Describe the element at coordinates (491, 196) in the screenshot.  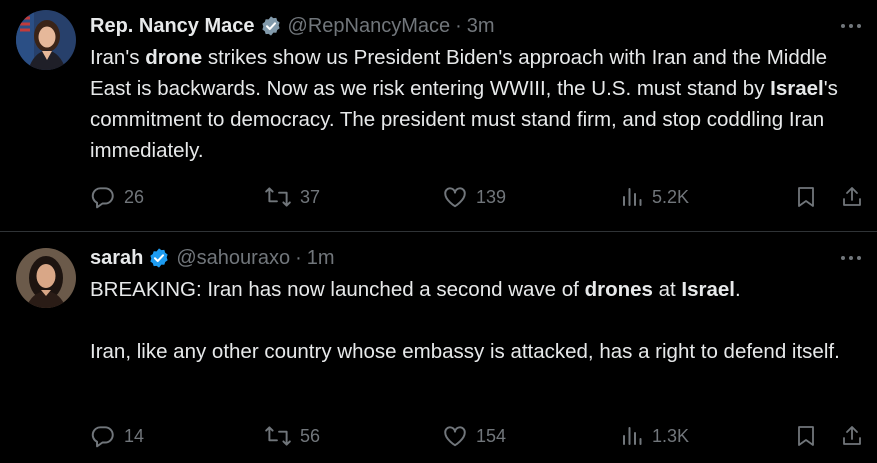
I see `like-count: 139` at that location.